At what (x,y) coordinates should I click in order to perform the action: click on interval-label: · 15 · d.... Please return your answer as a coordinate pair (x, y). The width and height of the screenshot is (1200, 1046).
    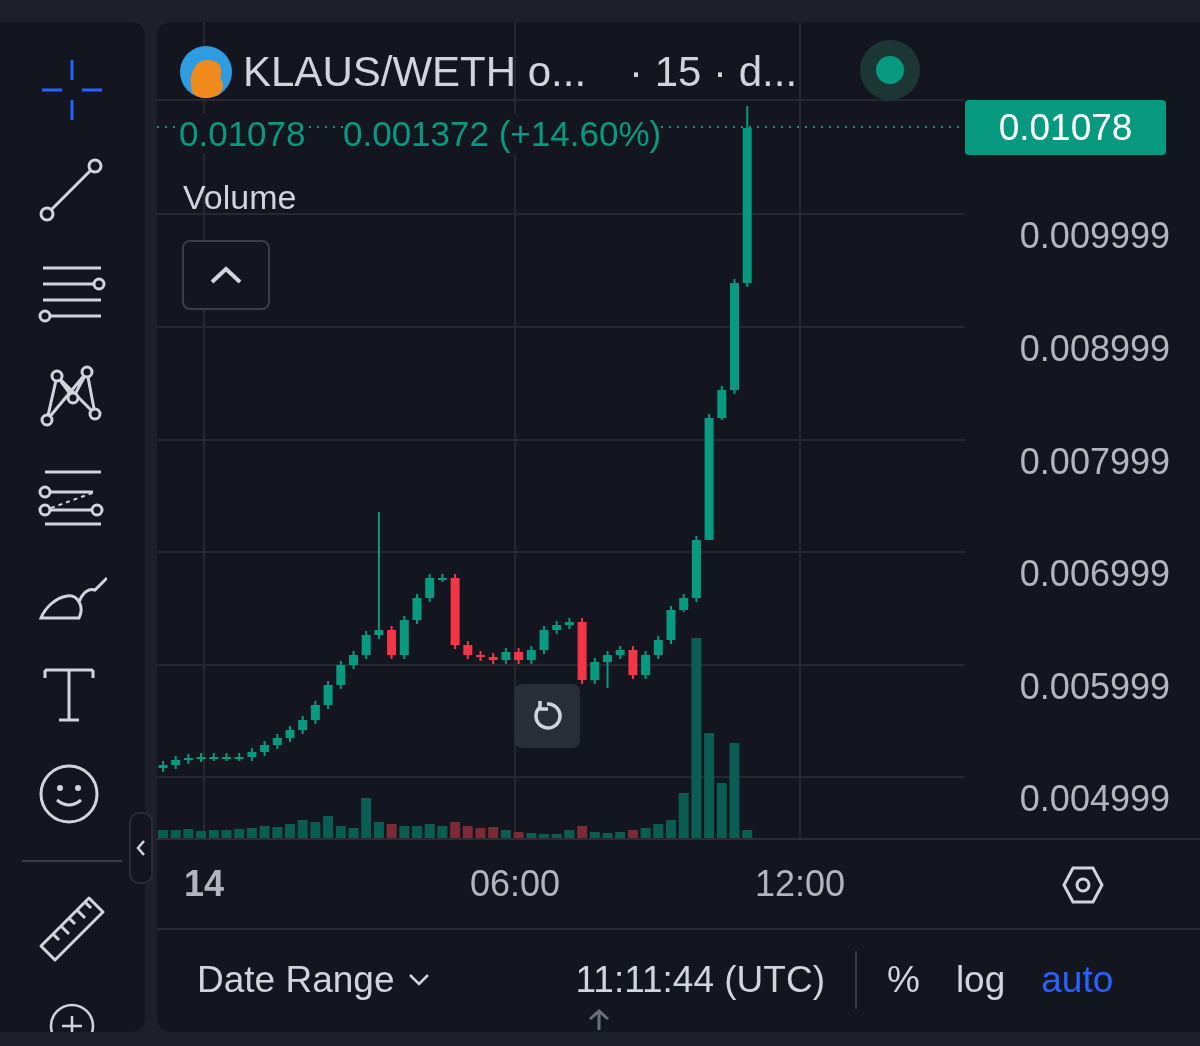
    Looking at the image, I should click on (713, 72).